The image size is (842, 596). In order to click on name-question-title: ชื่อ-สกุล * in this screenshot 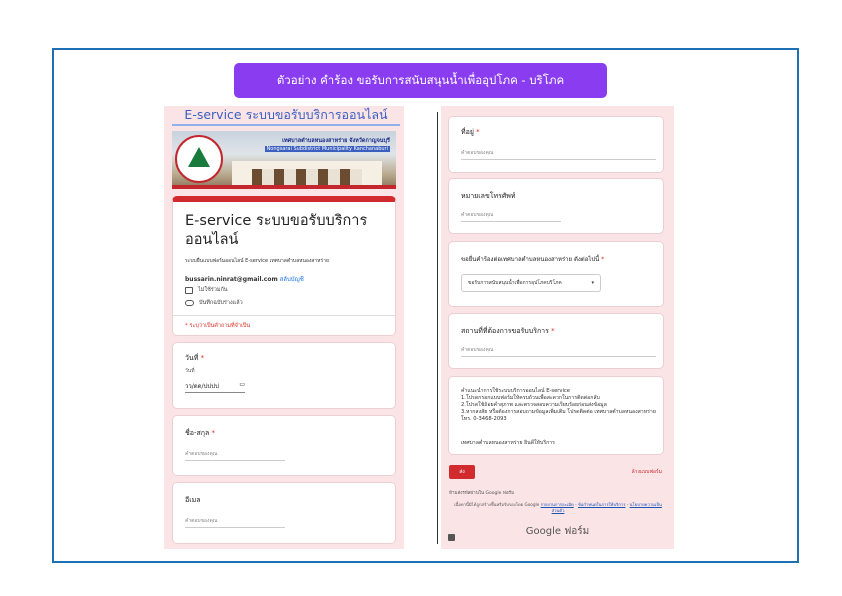, I will do `click(200, 433)`.